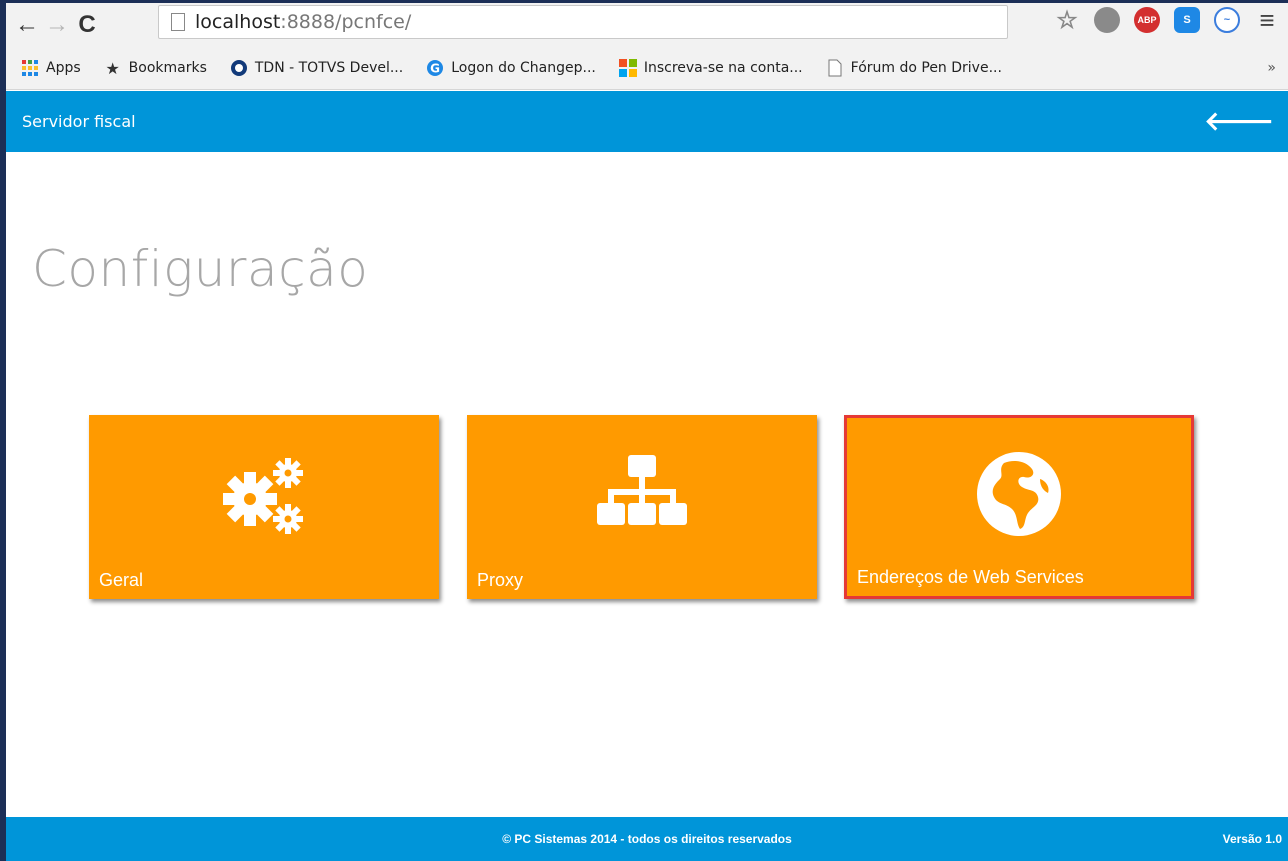  What do you see at coordinates (30, 68) in the screenshot?
I see `apps-grid-icon` at bounding box center [30, 68].